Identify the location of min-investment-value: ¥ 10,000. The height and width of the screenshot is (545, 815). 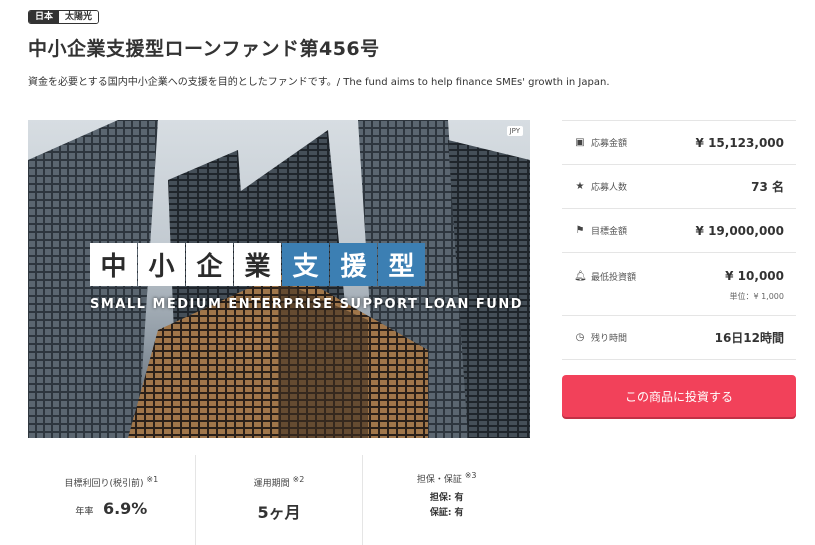
(754, 276).